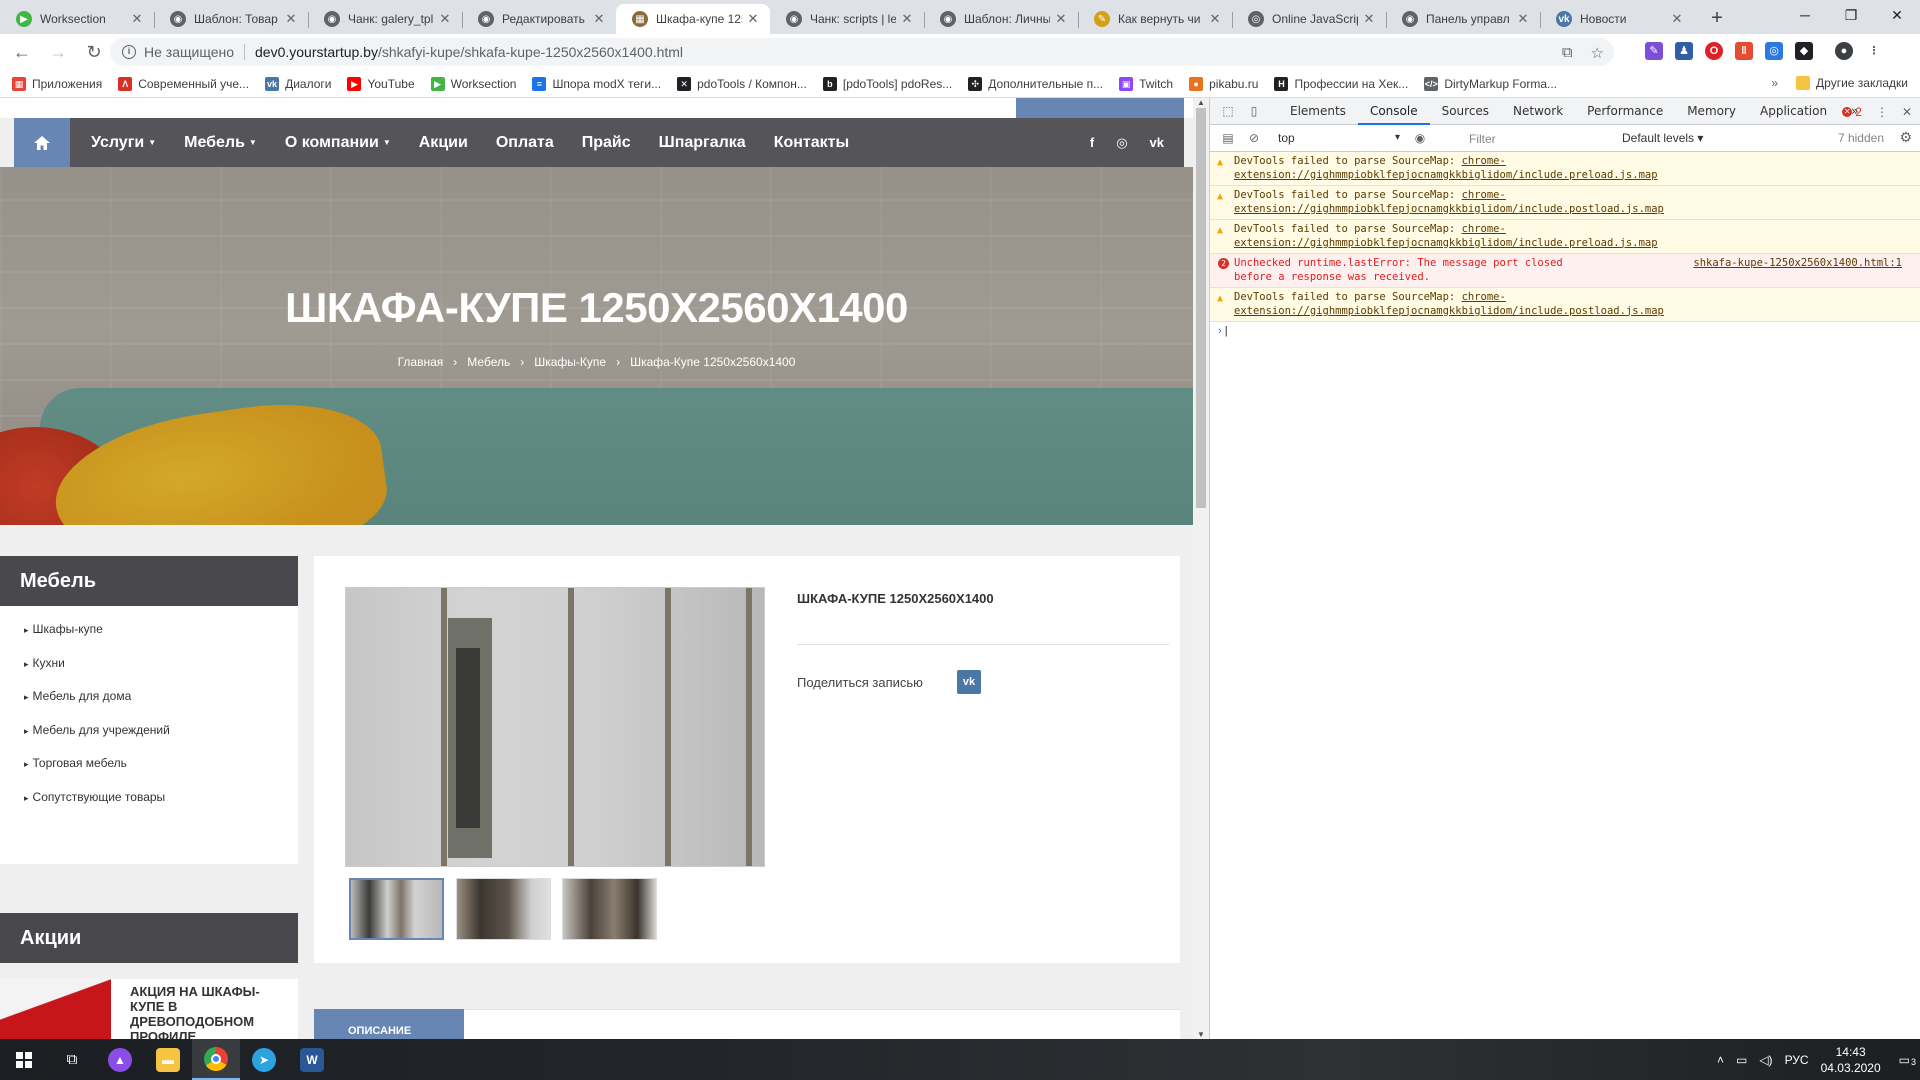 Image resolution: width=1920 pixels, height=1080 pixels. What do you see at coordinates (1804, 51) in the screenshot?
I see `extension-cube-icon: ◆` at bounding box center [1804, 51].